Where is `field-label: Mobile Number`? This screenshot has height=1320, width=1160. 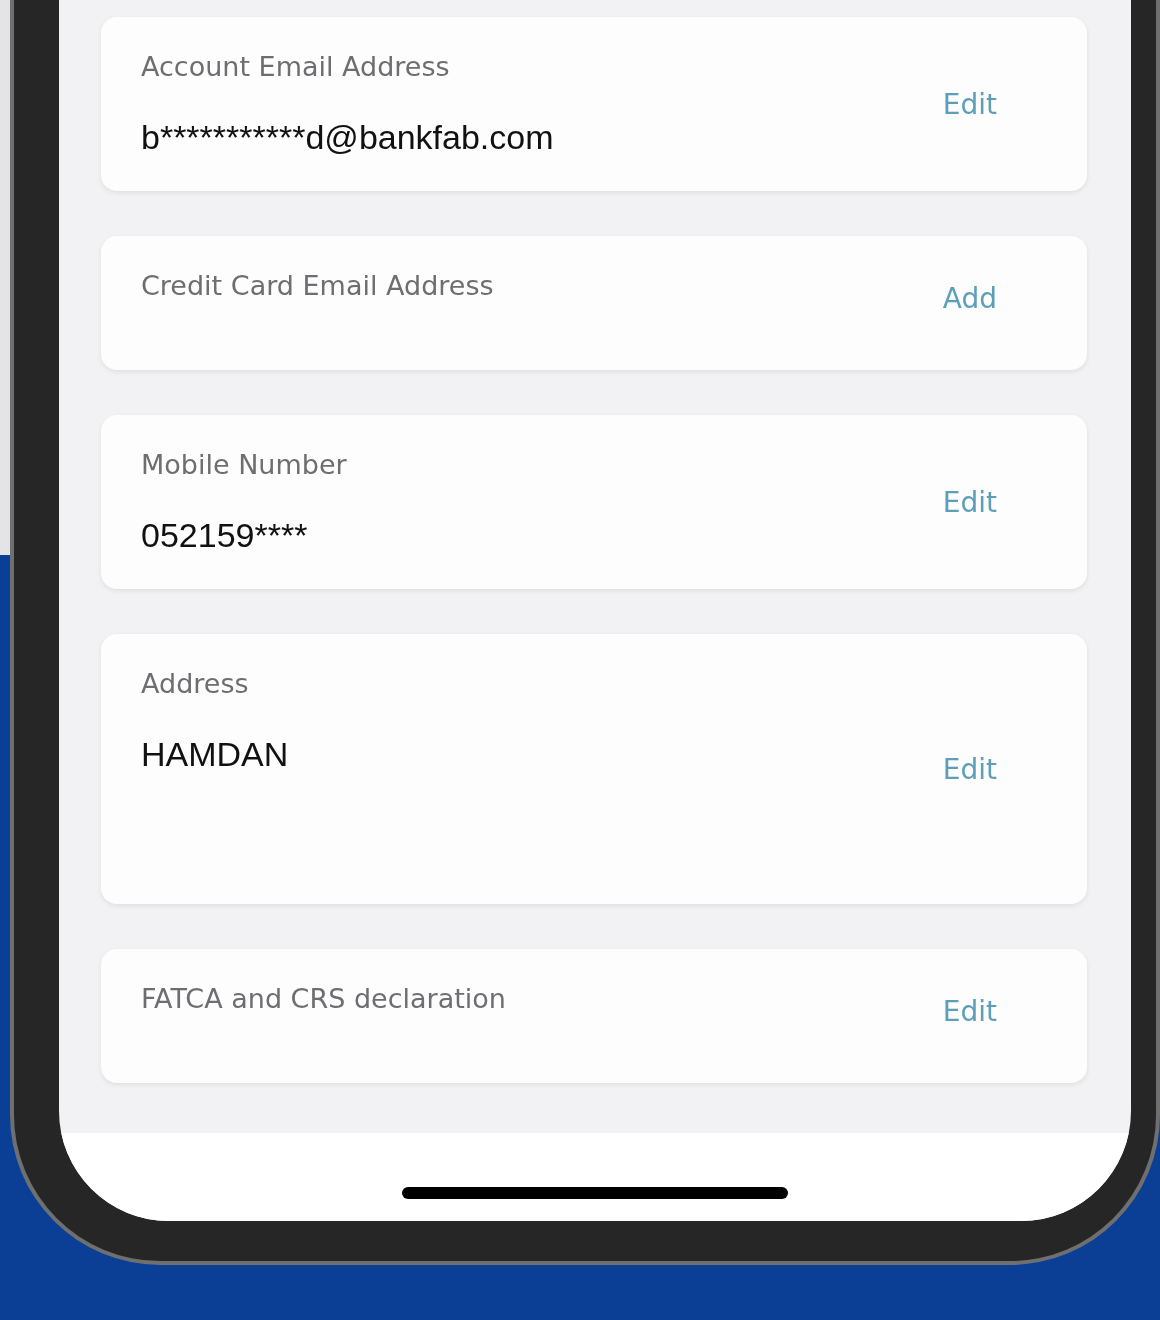
field-label: Mobile Number is located at coordinates (244, 464).